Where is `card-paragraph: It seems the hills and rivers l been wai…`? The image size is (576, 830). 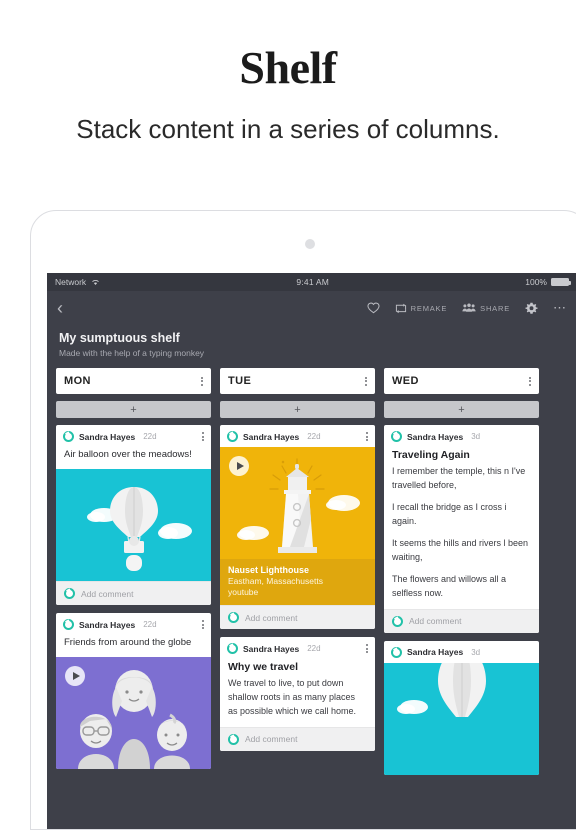 card-paragraph: It seems the hills and rivers l been wai… is located at coordinates (460, 549).